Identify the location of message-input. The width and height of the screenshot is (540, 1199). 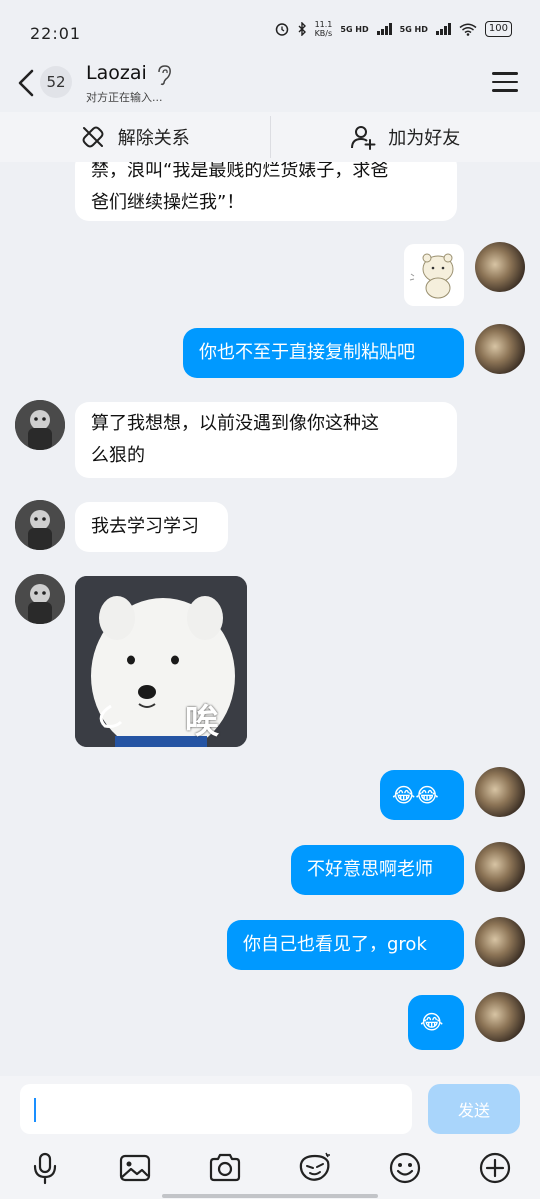
(216, 1109).